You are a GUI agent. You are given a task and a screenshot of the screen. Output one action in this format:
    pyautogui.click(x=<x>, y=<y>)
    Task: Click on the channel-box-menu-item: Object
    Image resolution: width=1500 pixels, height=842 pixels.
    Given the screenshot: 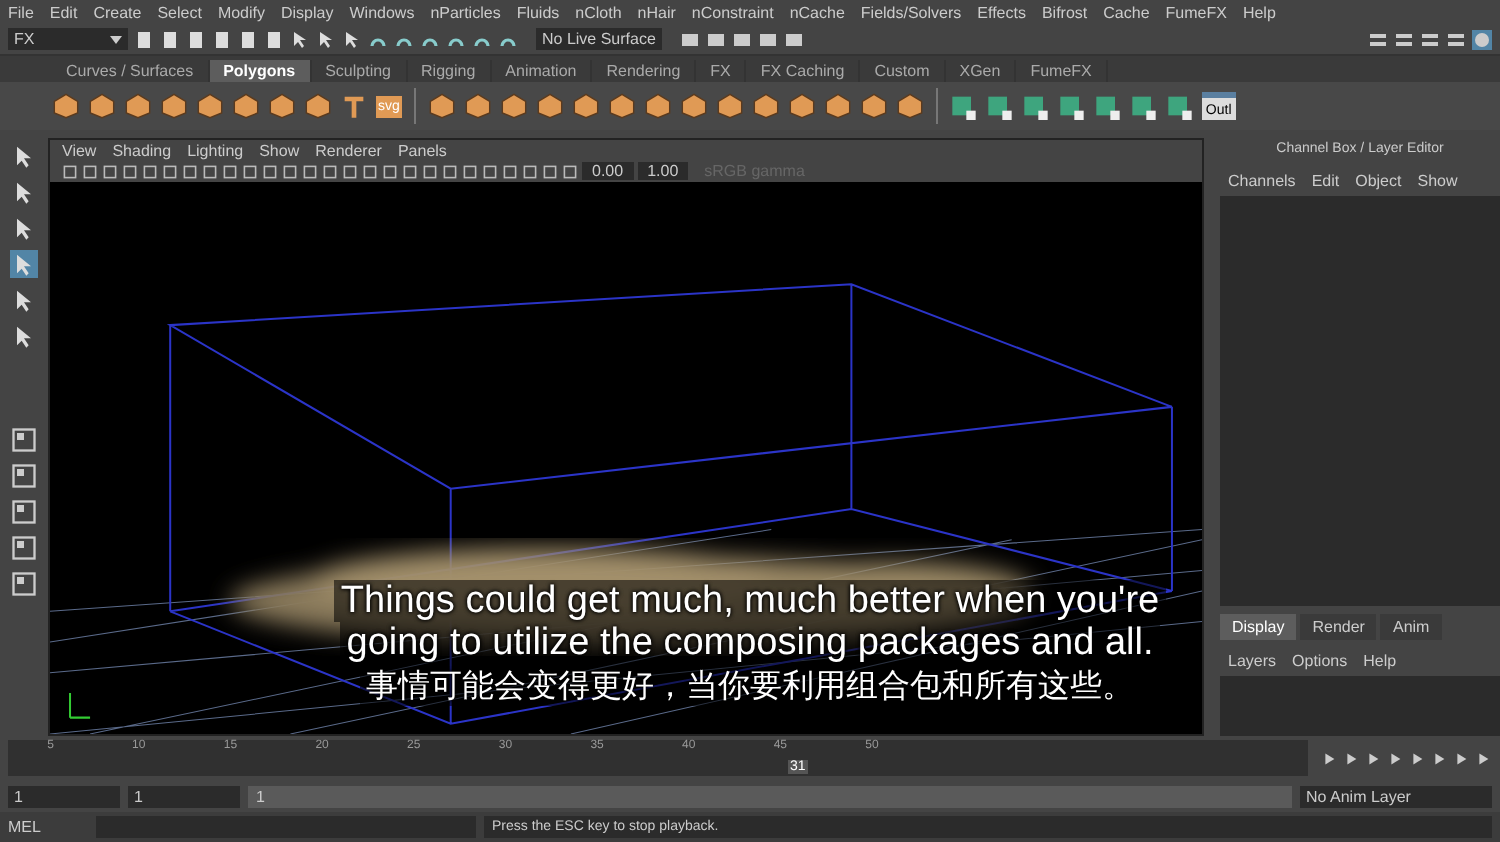 What is the action you would take?
    pyautogui.click(x=1378, y=181)
    